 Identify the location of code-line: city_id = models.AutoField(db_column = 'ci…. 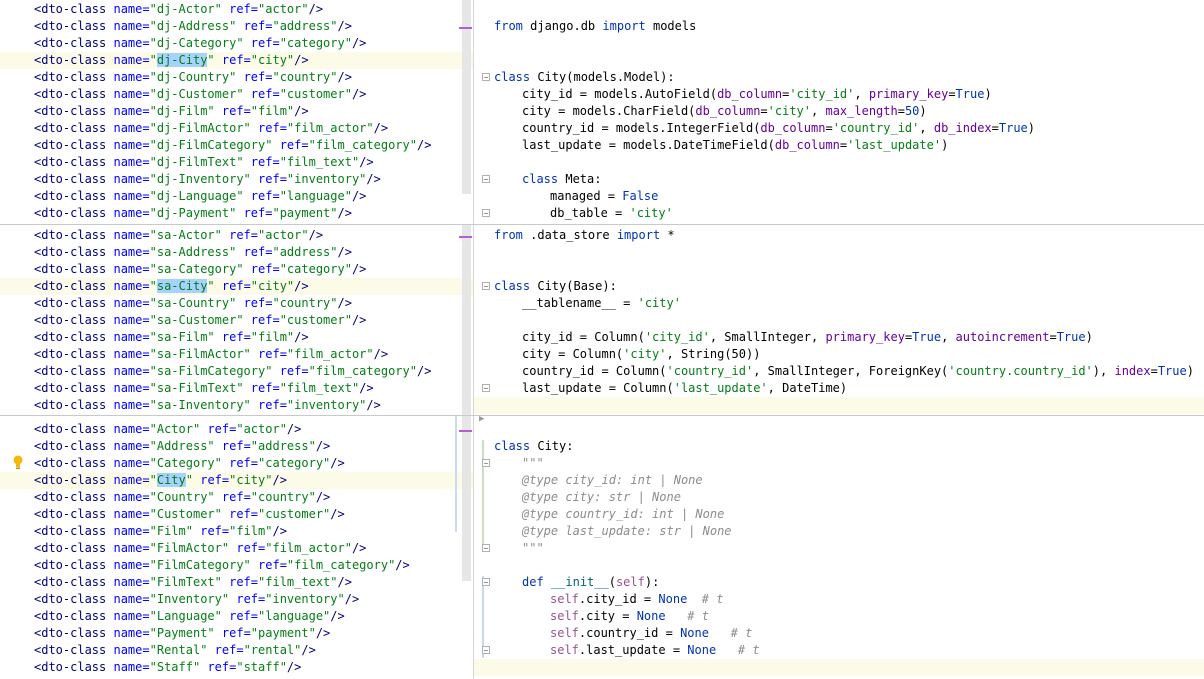
(839, 94).